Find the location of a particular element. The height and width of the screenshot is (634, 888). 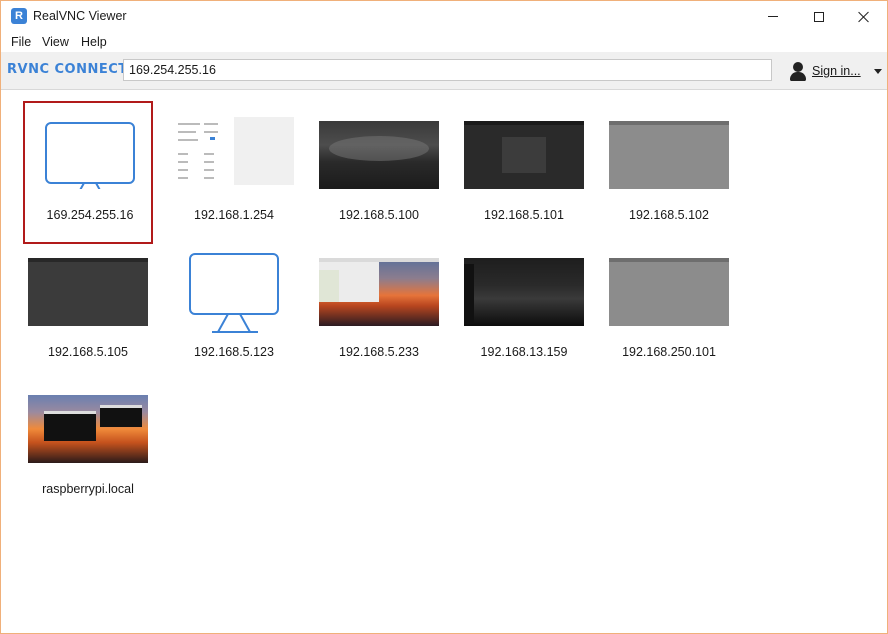

minimize-icon is located at coordinates (773, 16).